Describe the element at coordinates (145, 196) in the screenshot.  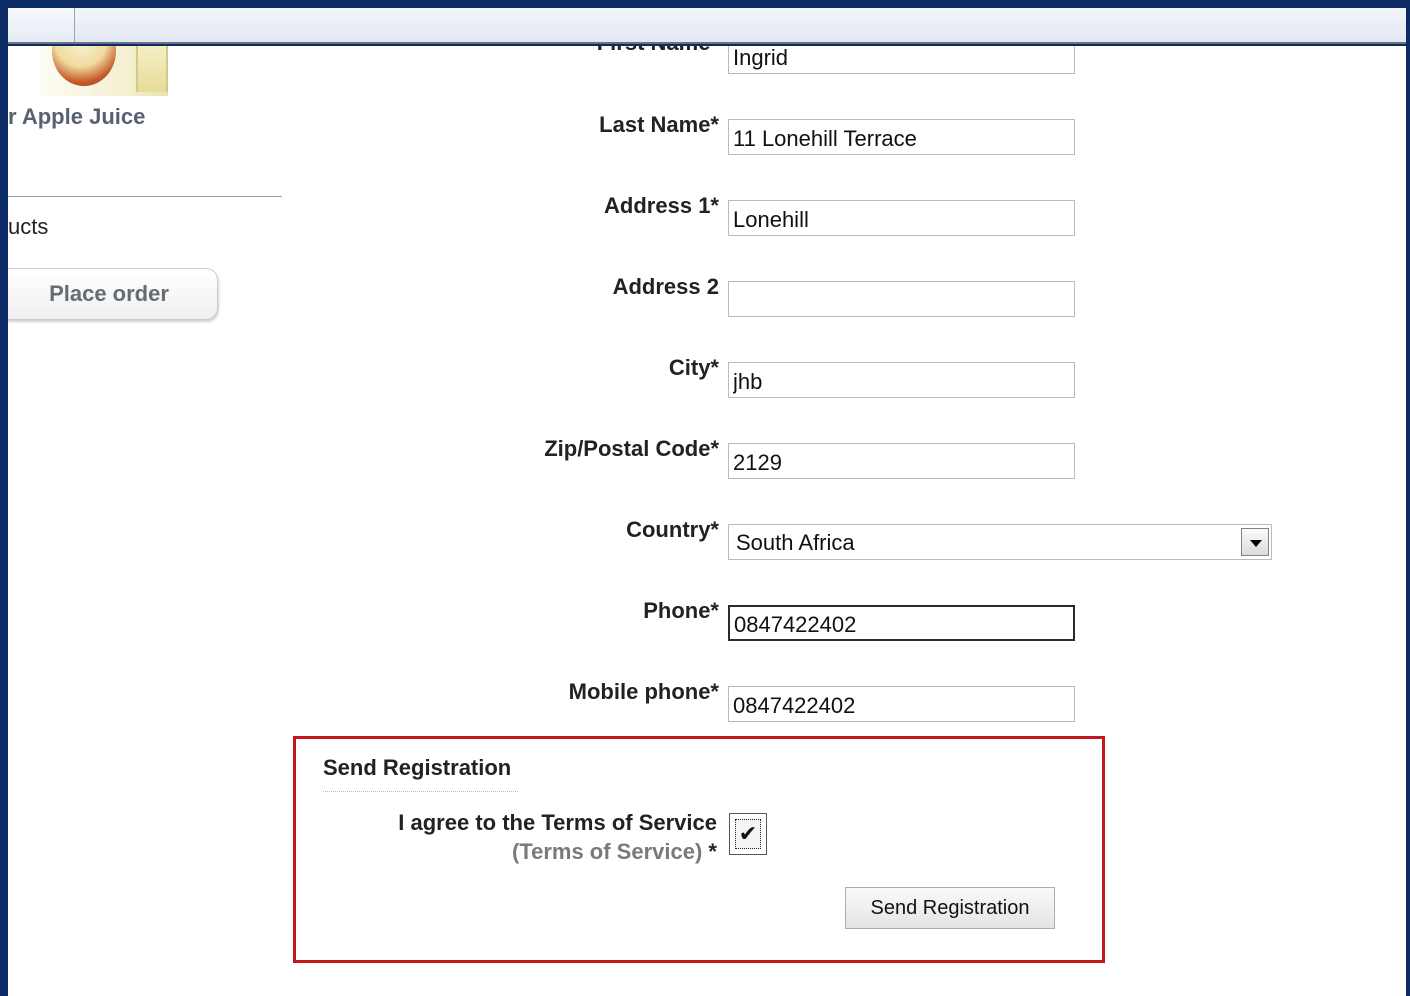
I see `sidebar-divider` at that location.